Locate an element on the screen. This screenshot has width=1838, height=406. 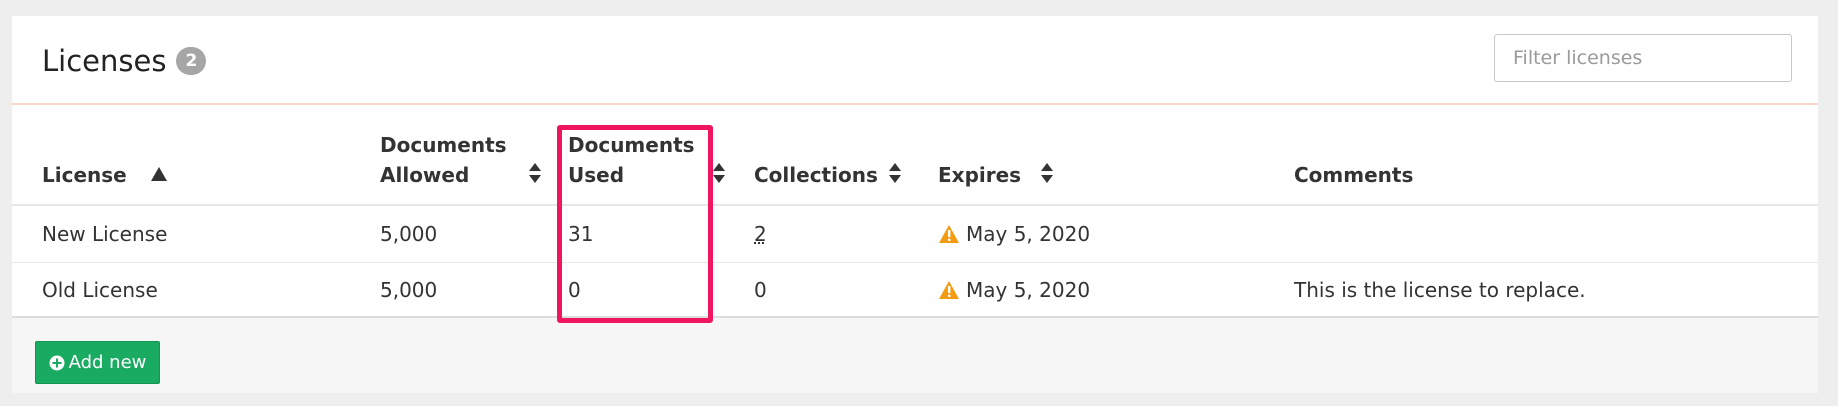
column-header-documents-allowed: Documents Allowed is located at coordinates (443, 160).